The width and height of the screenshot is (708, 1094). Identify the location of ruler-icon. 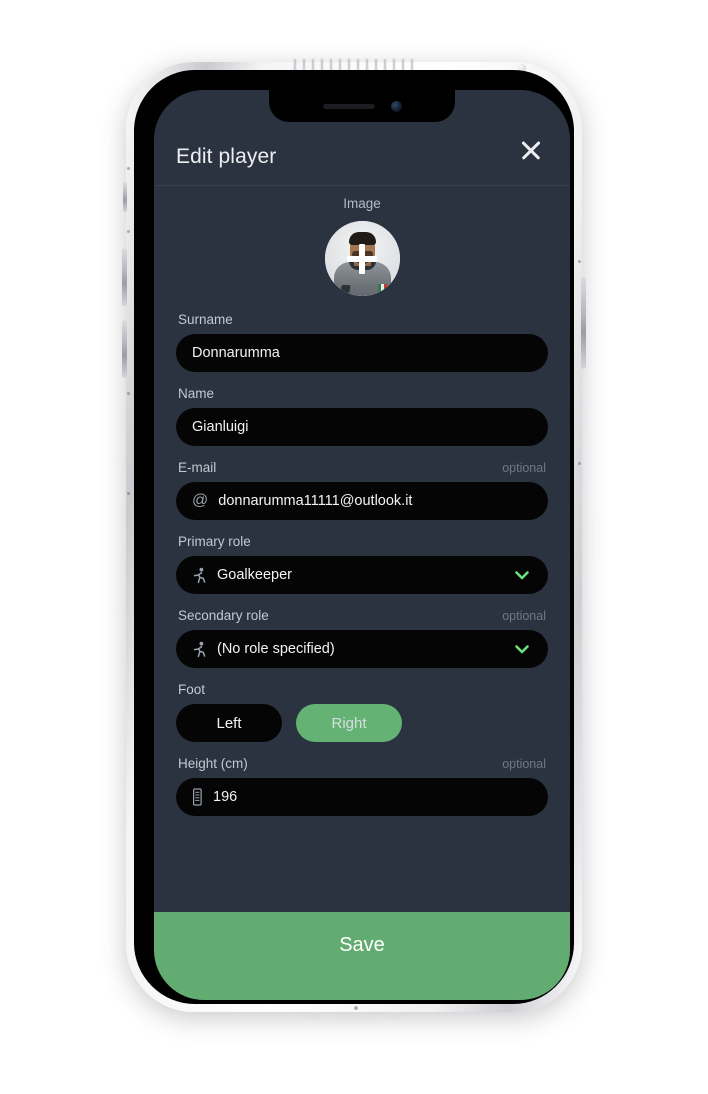
(197, 797).